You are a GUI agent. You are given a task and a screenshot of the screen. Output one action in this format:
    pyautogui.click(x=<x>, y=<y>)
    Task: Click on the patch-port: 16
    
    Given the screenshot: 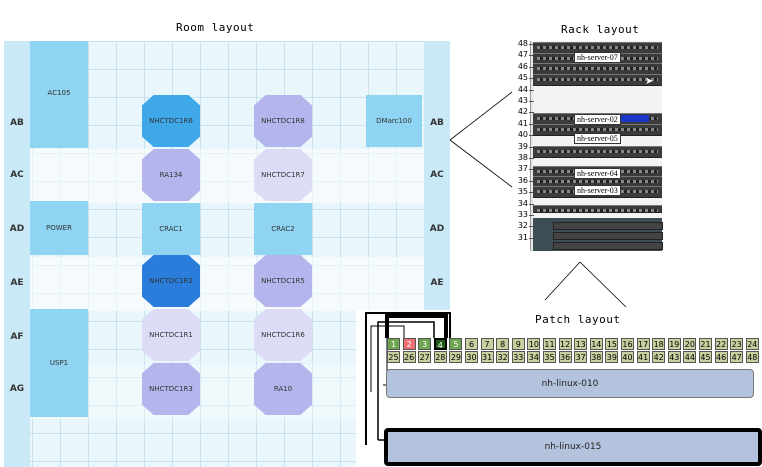 What is the action you would take?
    pyautogui.click(x=627, y=344)
    